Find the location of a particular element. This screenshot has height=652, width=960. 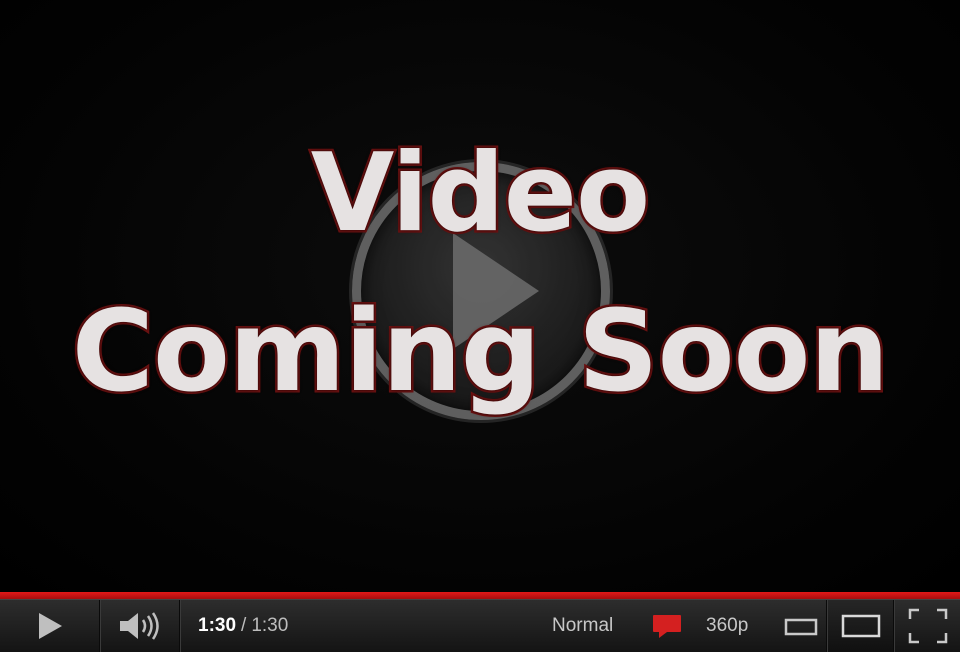

fullscreen-icon is located at coordinates (927, 626).